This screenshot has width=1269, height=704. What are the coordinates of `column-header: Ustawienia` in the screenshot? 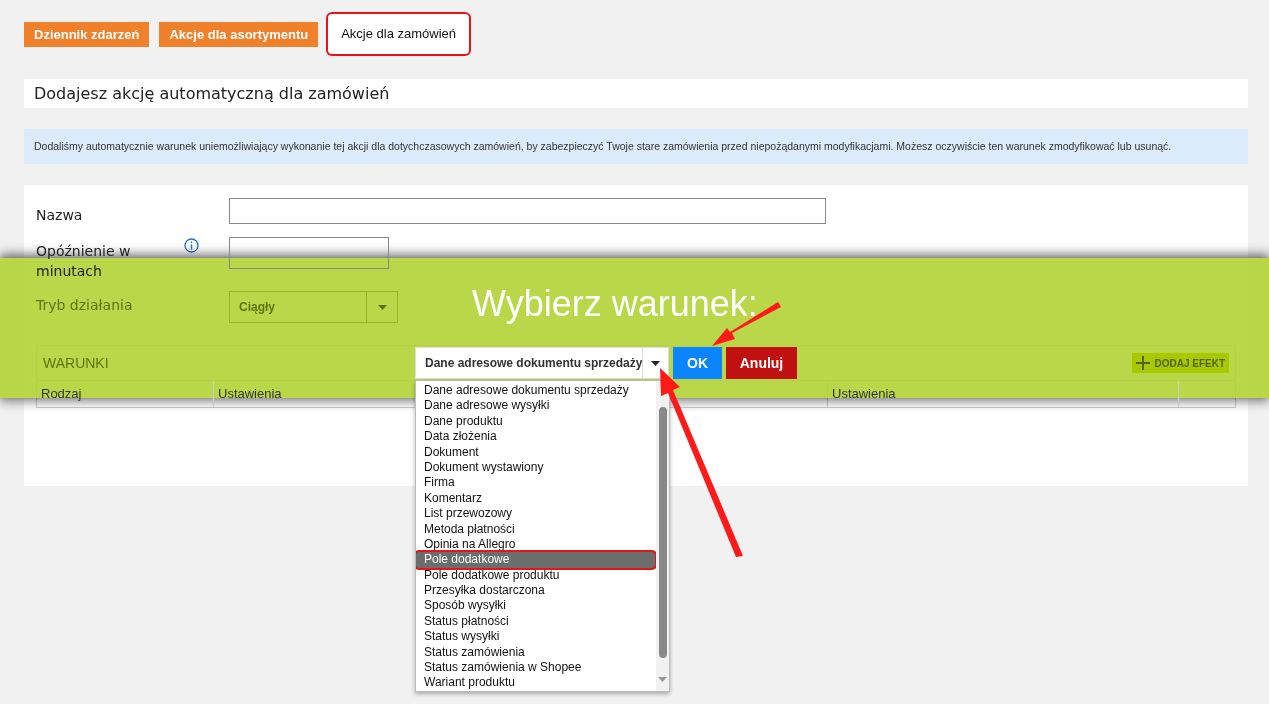 It's located at (250, 394).